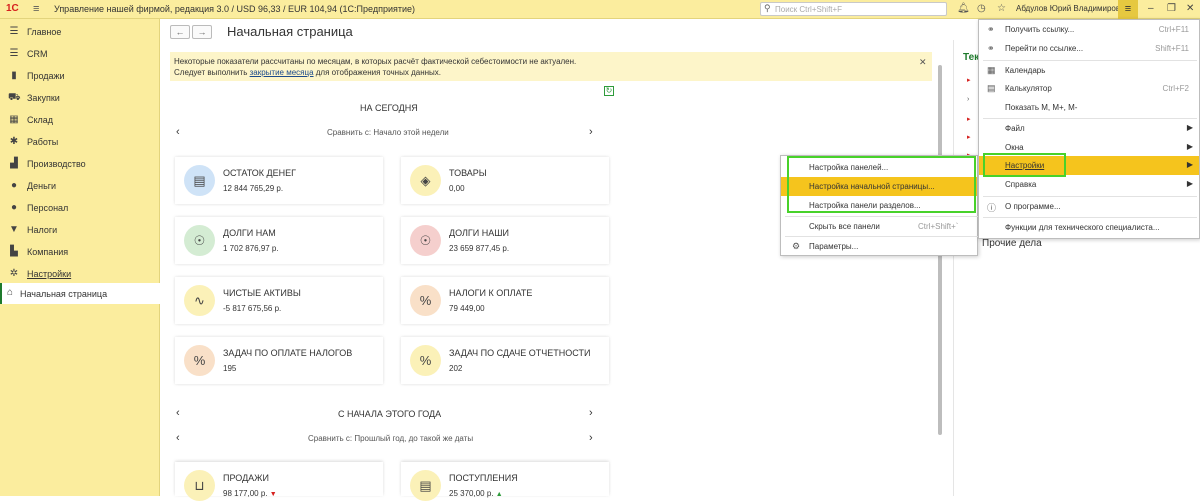  What do you see at coordinates (36, 9) in the screenshot?
I see `main-menu-icon: ≡` at bounding box center [36, 9].